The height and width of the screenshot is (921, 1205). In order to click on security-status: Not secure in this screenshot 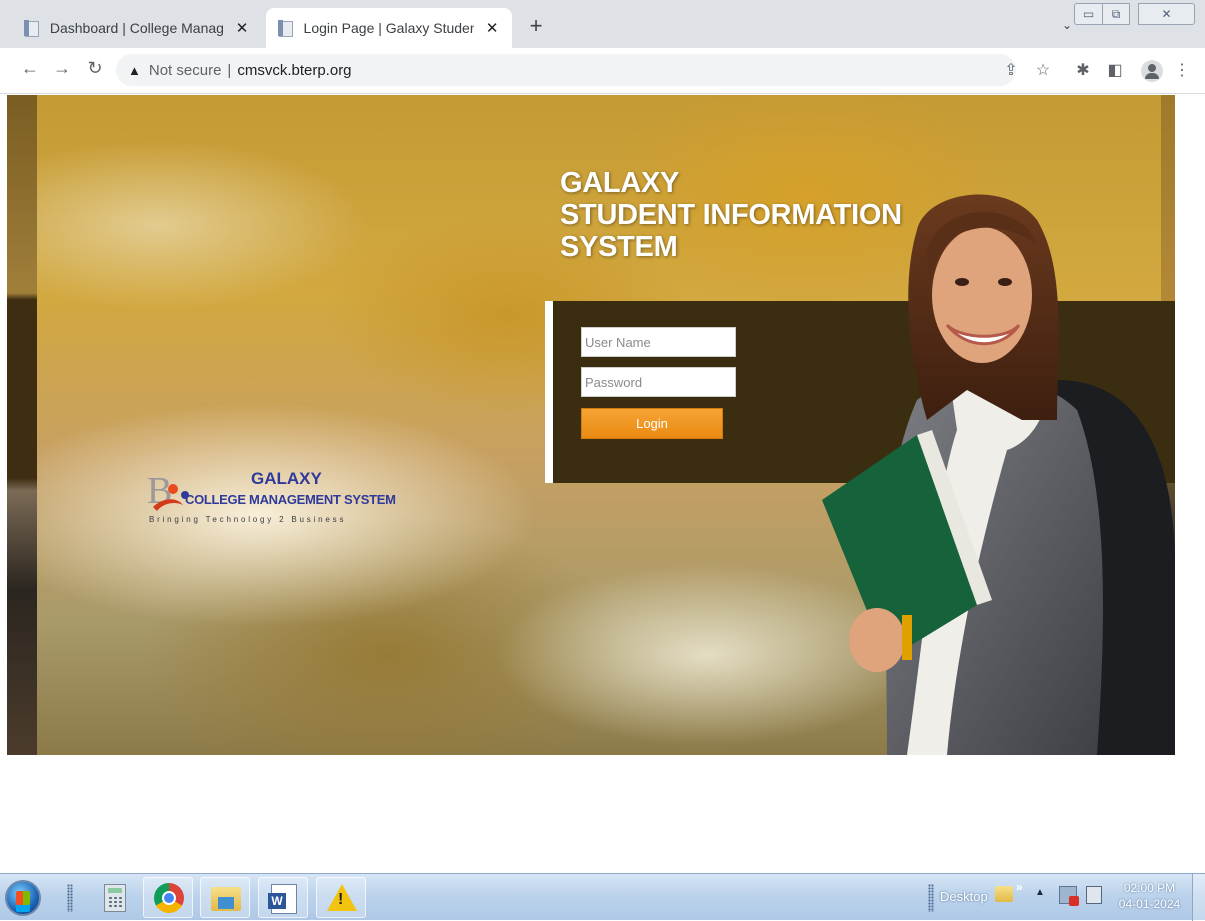, I will do `click(185, 70)`.